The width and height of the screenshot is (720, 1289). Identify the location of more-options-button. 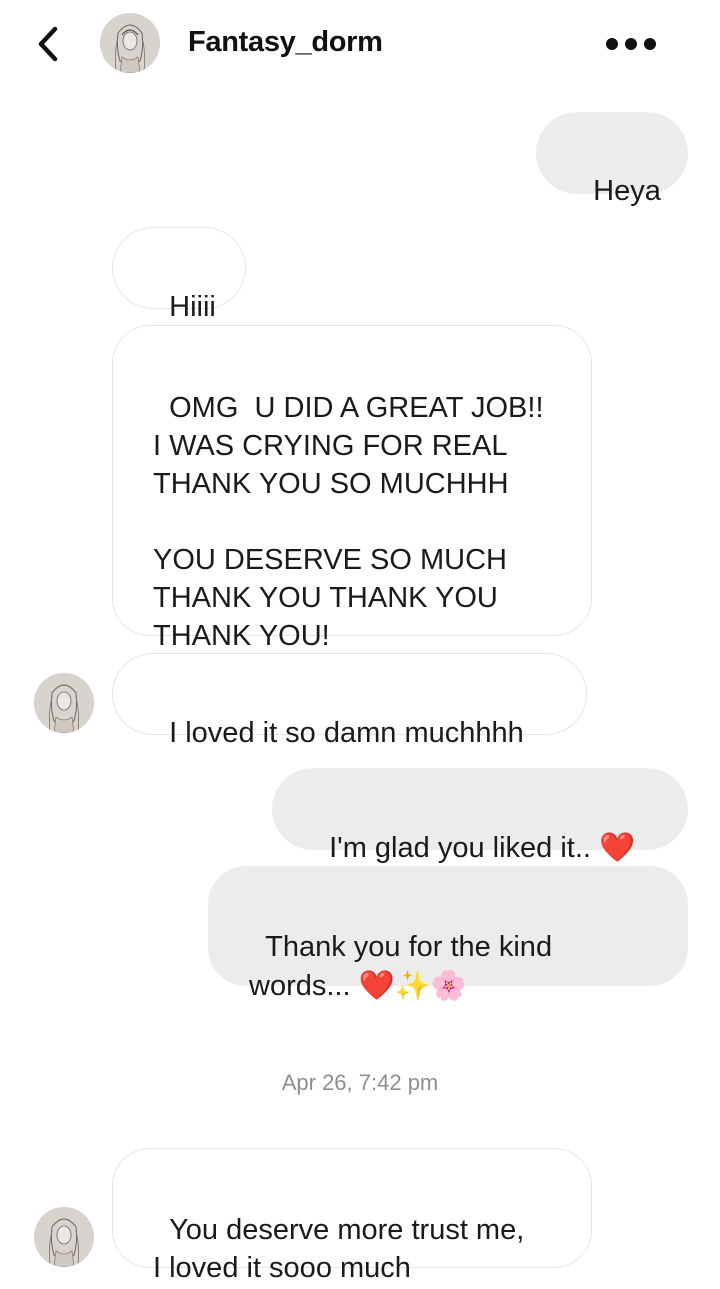
(631, 44).